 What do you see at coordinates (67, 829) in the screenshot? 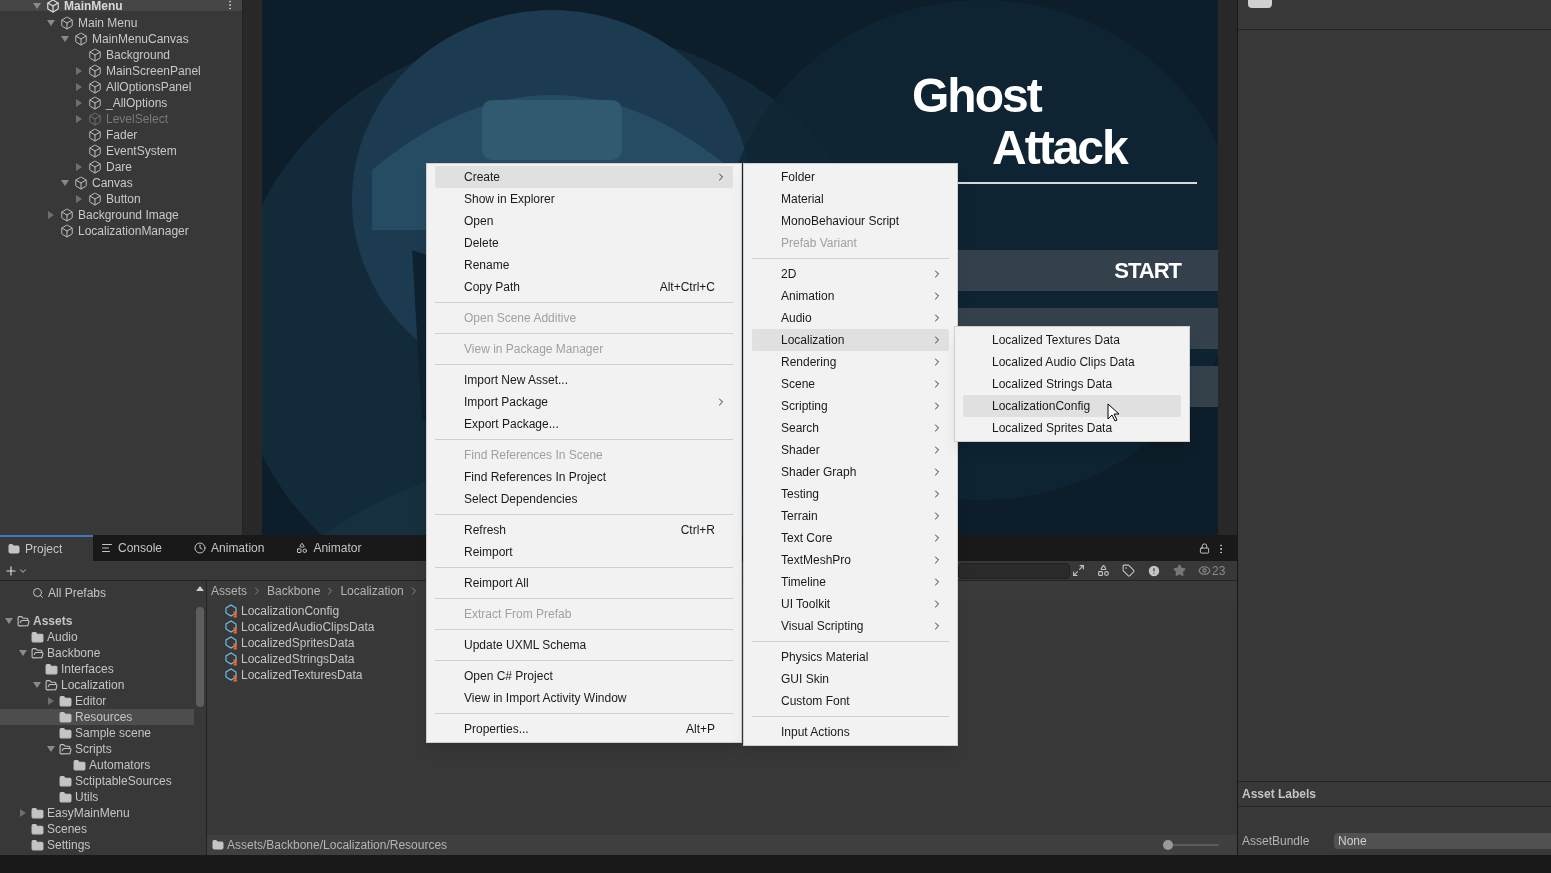
I see `folder-label: Scenes` at bounding box center [67, 829].